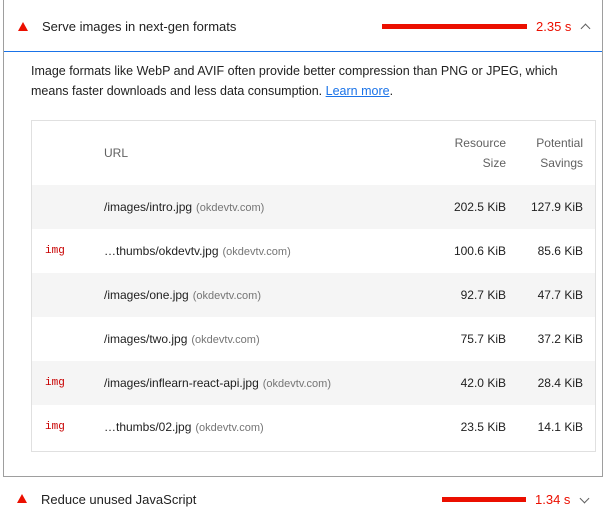 Image resolution: width=608 pixels, height=528 pixels. Describe the element at coordinates (480, 143) in the screenshot. I see `header-resource-size-line1: Resource` at that location.